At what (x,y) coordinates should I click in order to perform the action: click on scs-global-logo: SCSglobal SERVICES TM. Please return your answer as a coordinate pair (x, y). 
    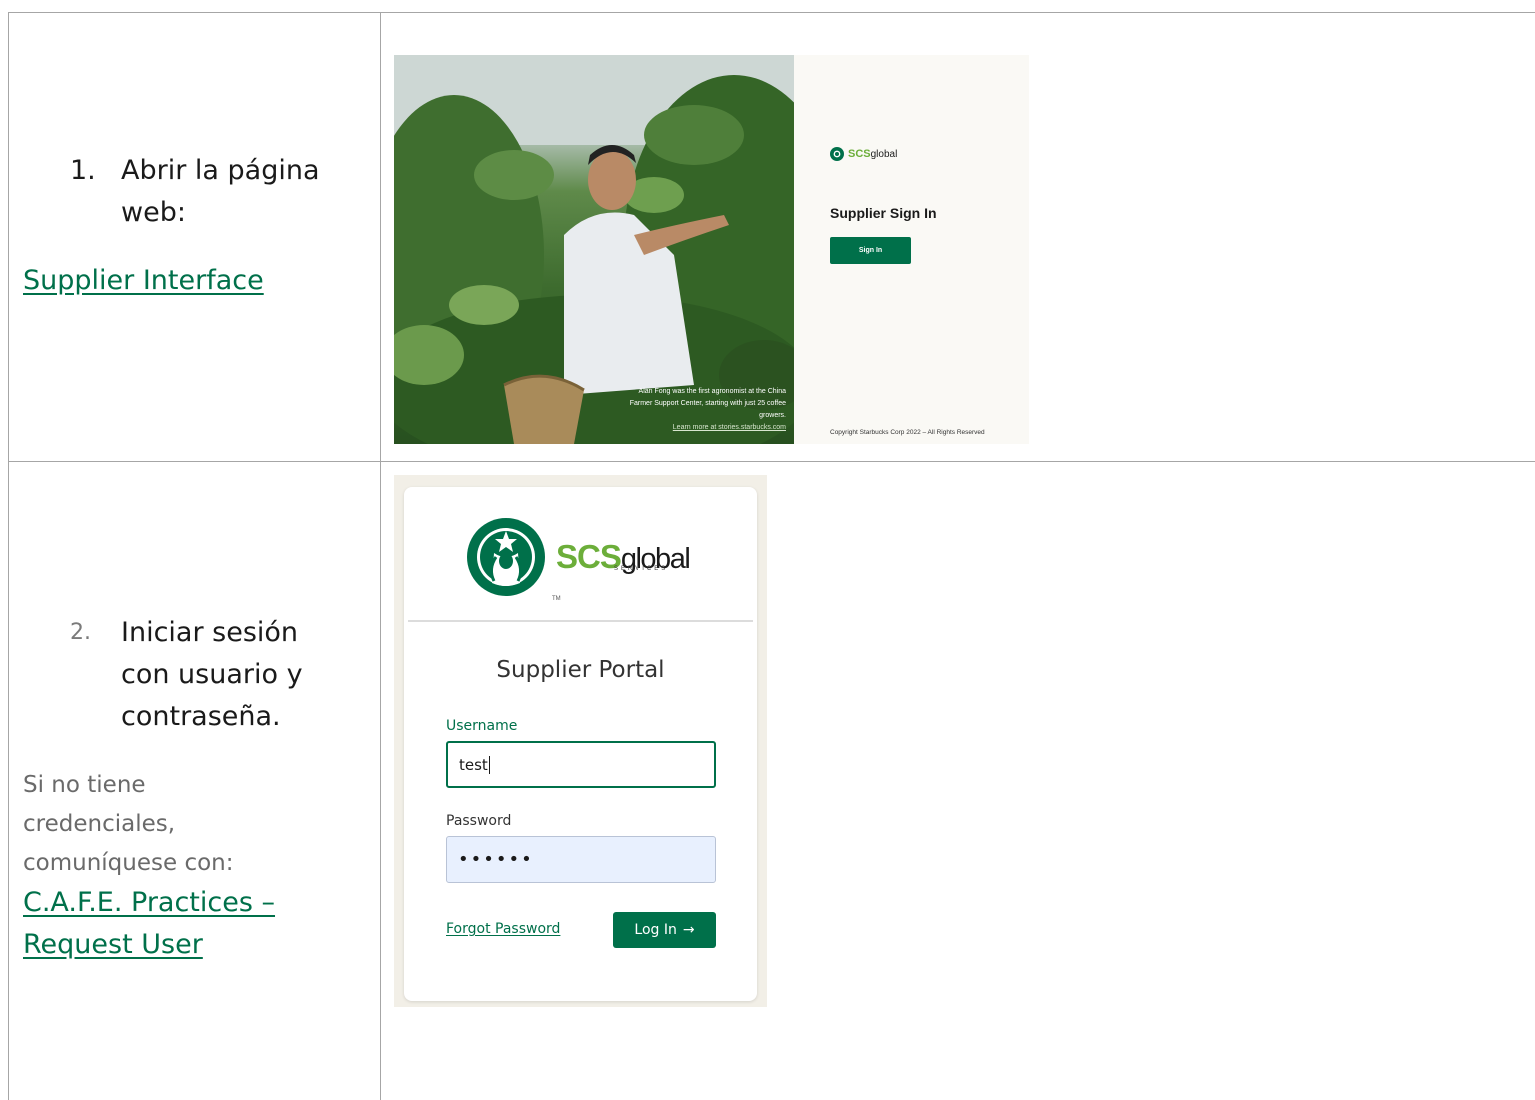
    Looking at the image, I should click on (578, 559).